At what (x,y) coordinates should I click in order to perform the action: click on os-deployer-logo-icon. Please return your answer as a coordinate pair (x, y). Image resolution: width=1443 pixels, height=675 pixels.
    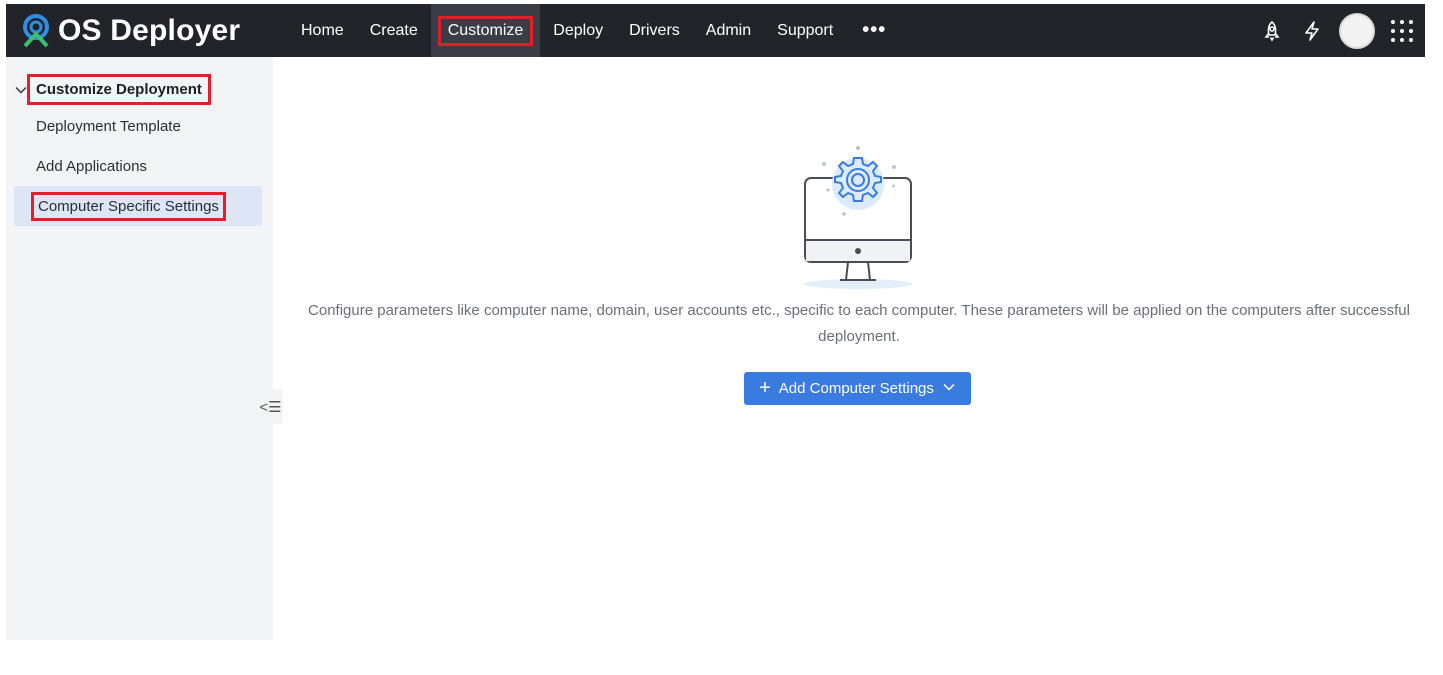
    Looking at the image, I should click on (37, 31).